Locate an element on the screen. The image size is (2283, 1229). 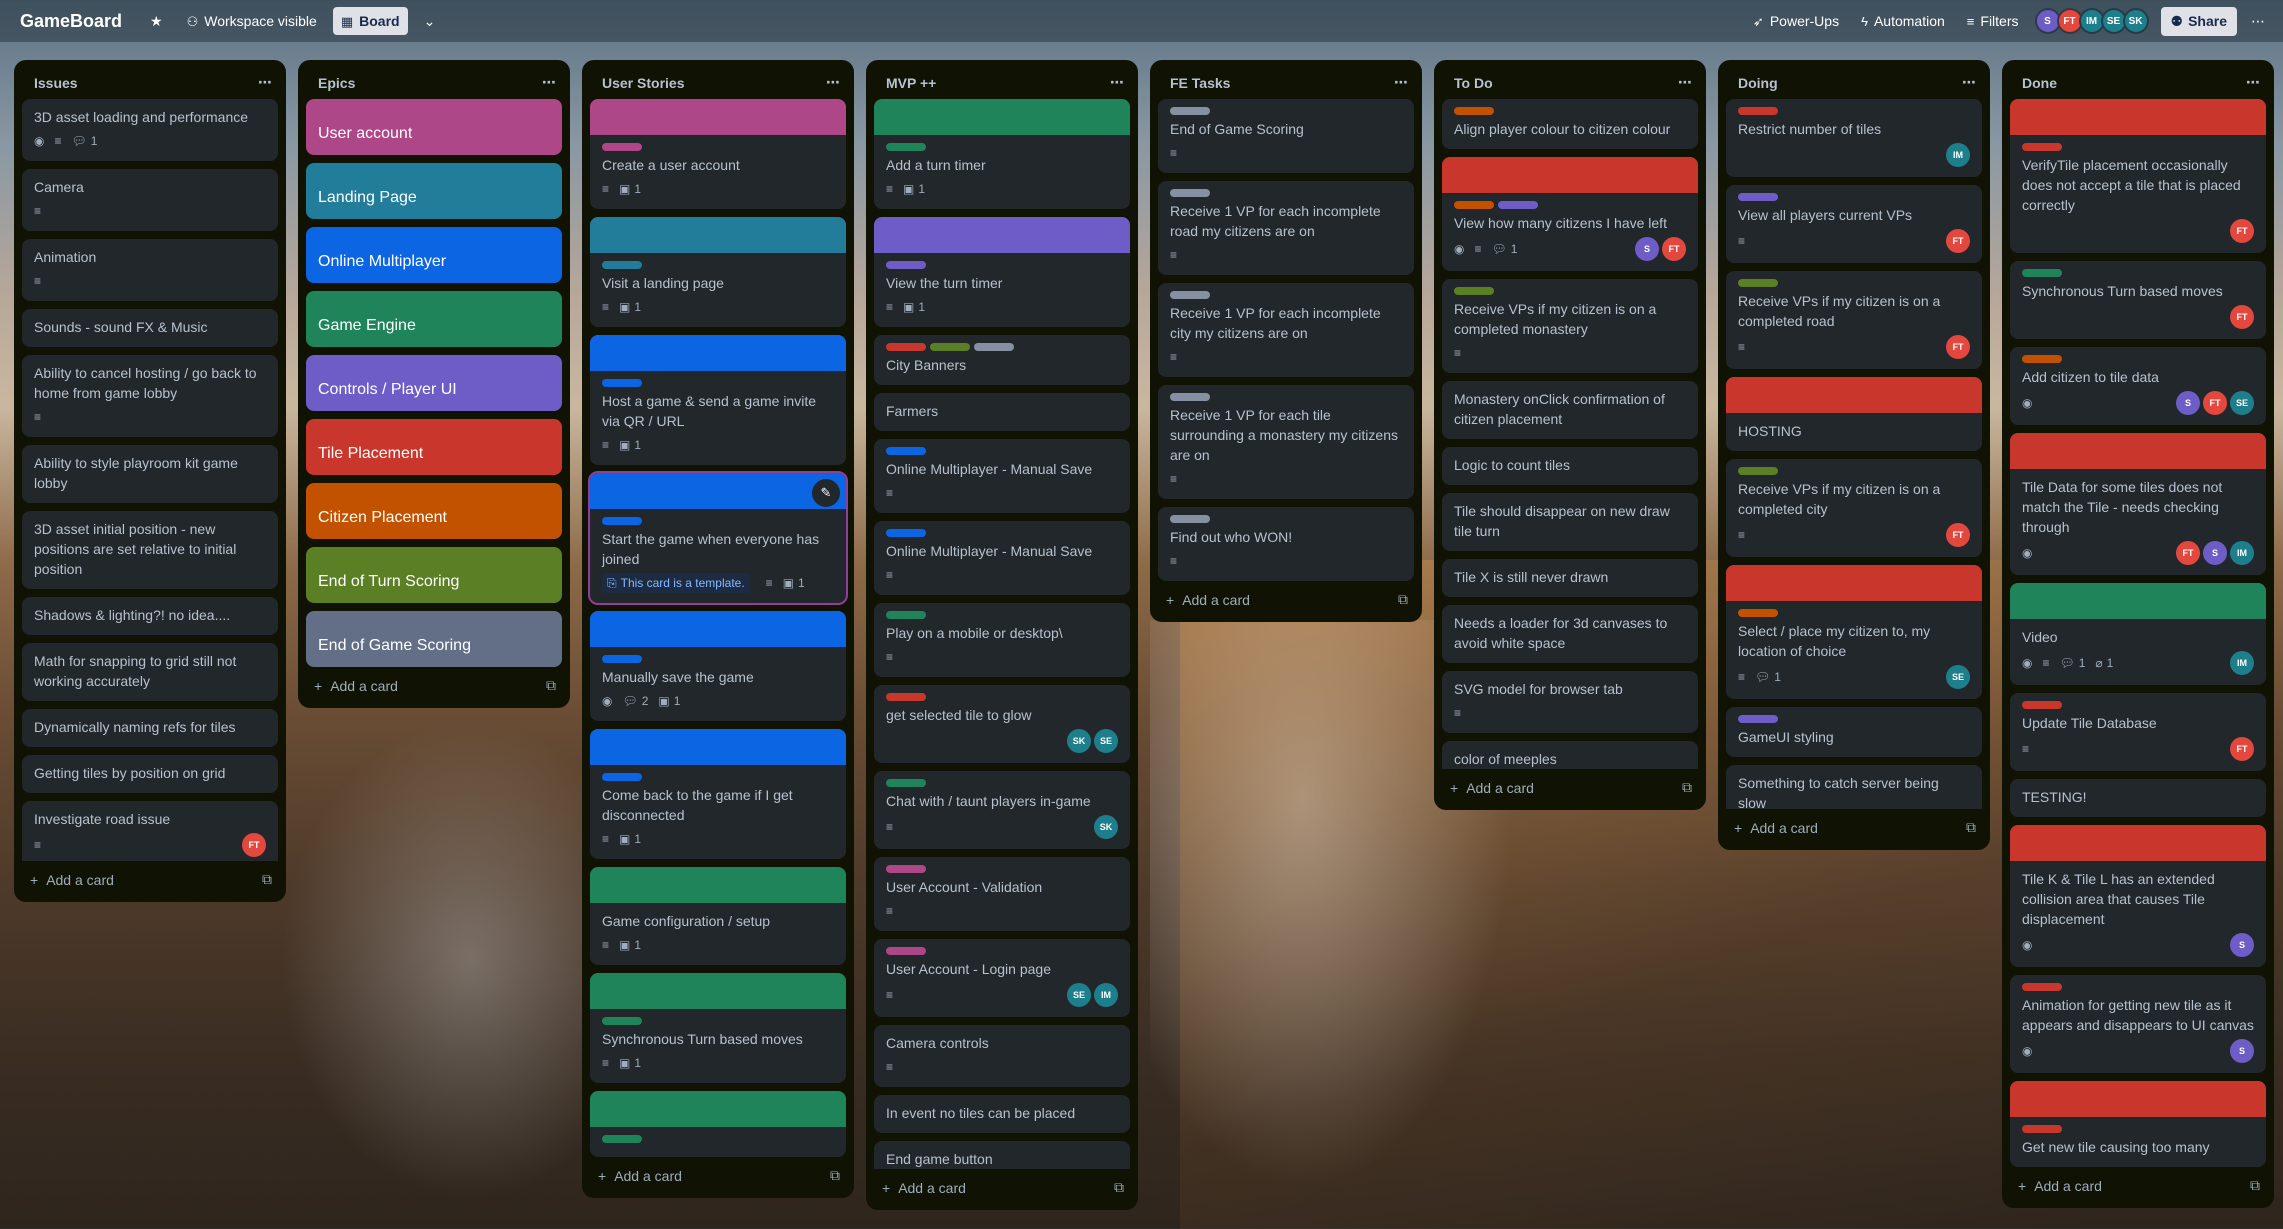
card: Online Multiplayer - Manual Save ≡ is located at coordinates (1002, 476).